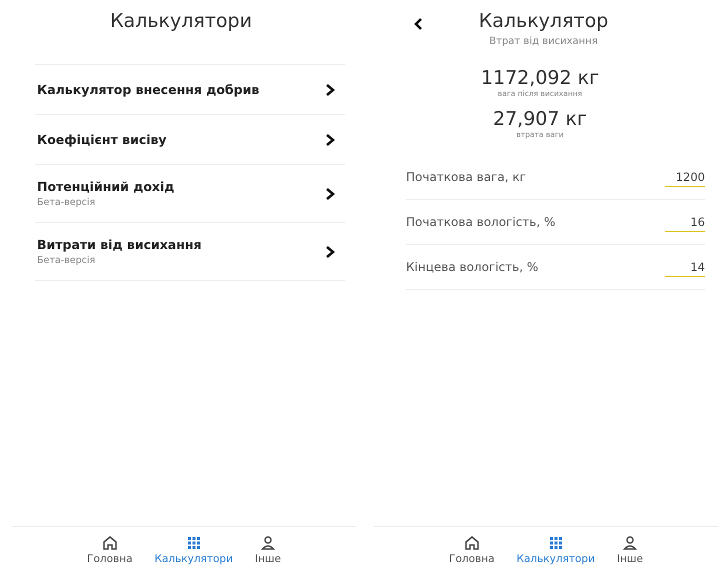 The height and width of the screenshot is (573, 724). I want to click on item-title: Витрати від висихання, so click(119, 244).